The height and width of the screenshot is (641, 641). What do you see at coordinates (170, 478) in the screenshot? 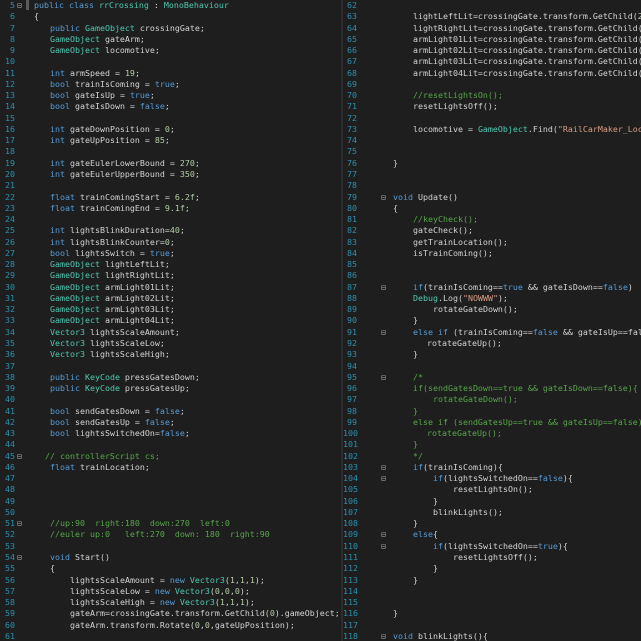
I see `code-line: 47` at bounding box center [170, 478].